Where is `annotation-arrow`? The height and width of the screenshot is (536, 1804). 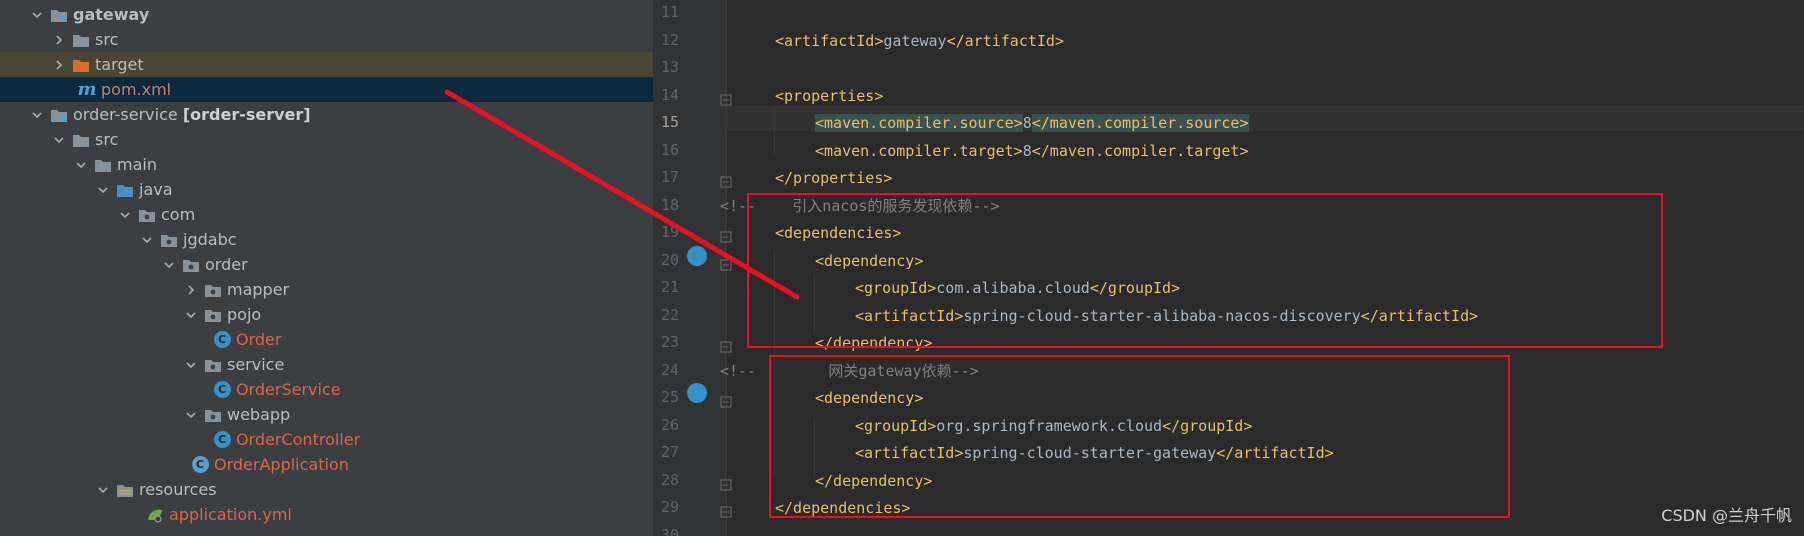
annotation-arrow is located at coordinates (622, 194).